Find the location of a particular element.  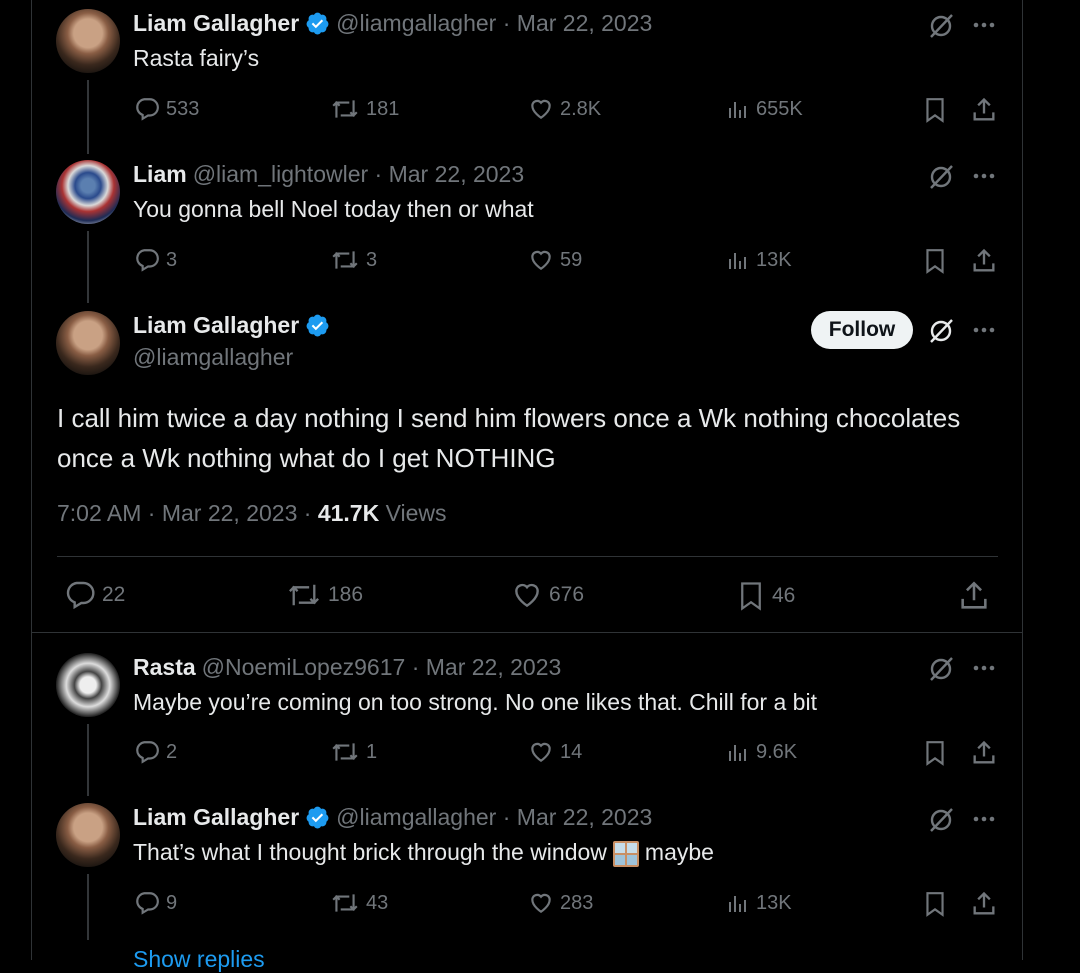

like-count: 59 is located at coordinates (571, 259).